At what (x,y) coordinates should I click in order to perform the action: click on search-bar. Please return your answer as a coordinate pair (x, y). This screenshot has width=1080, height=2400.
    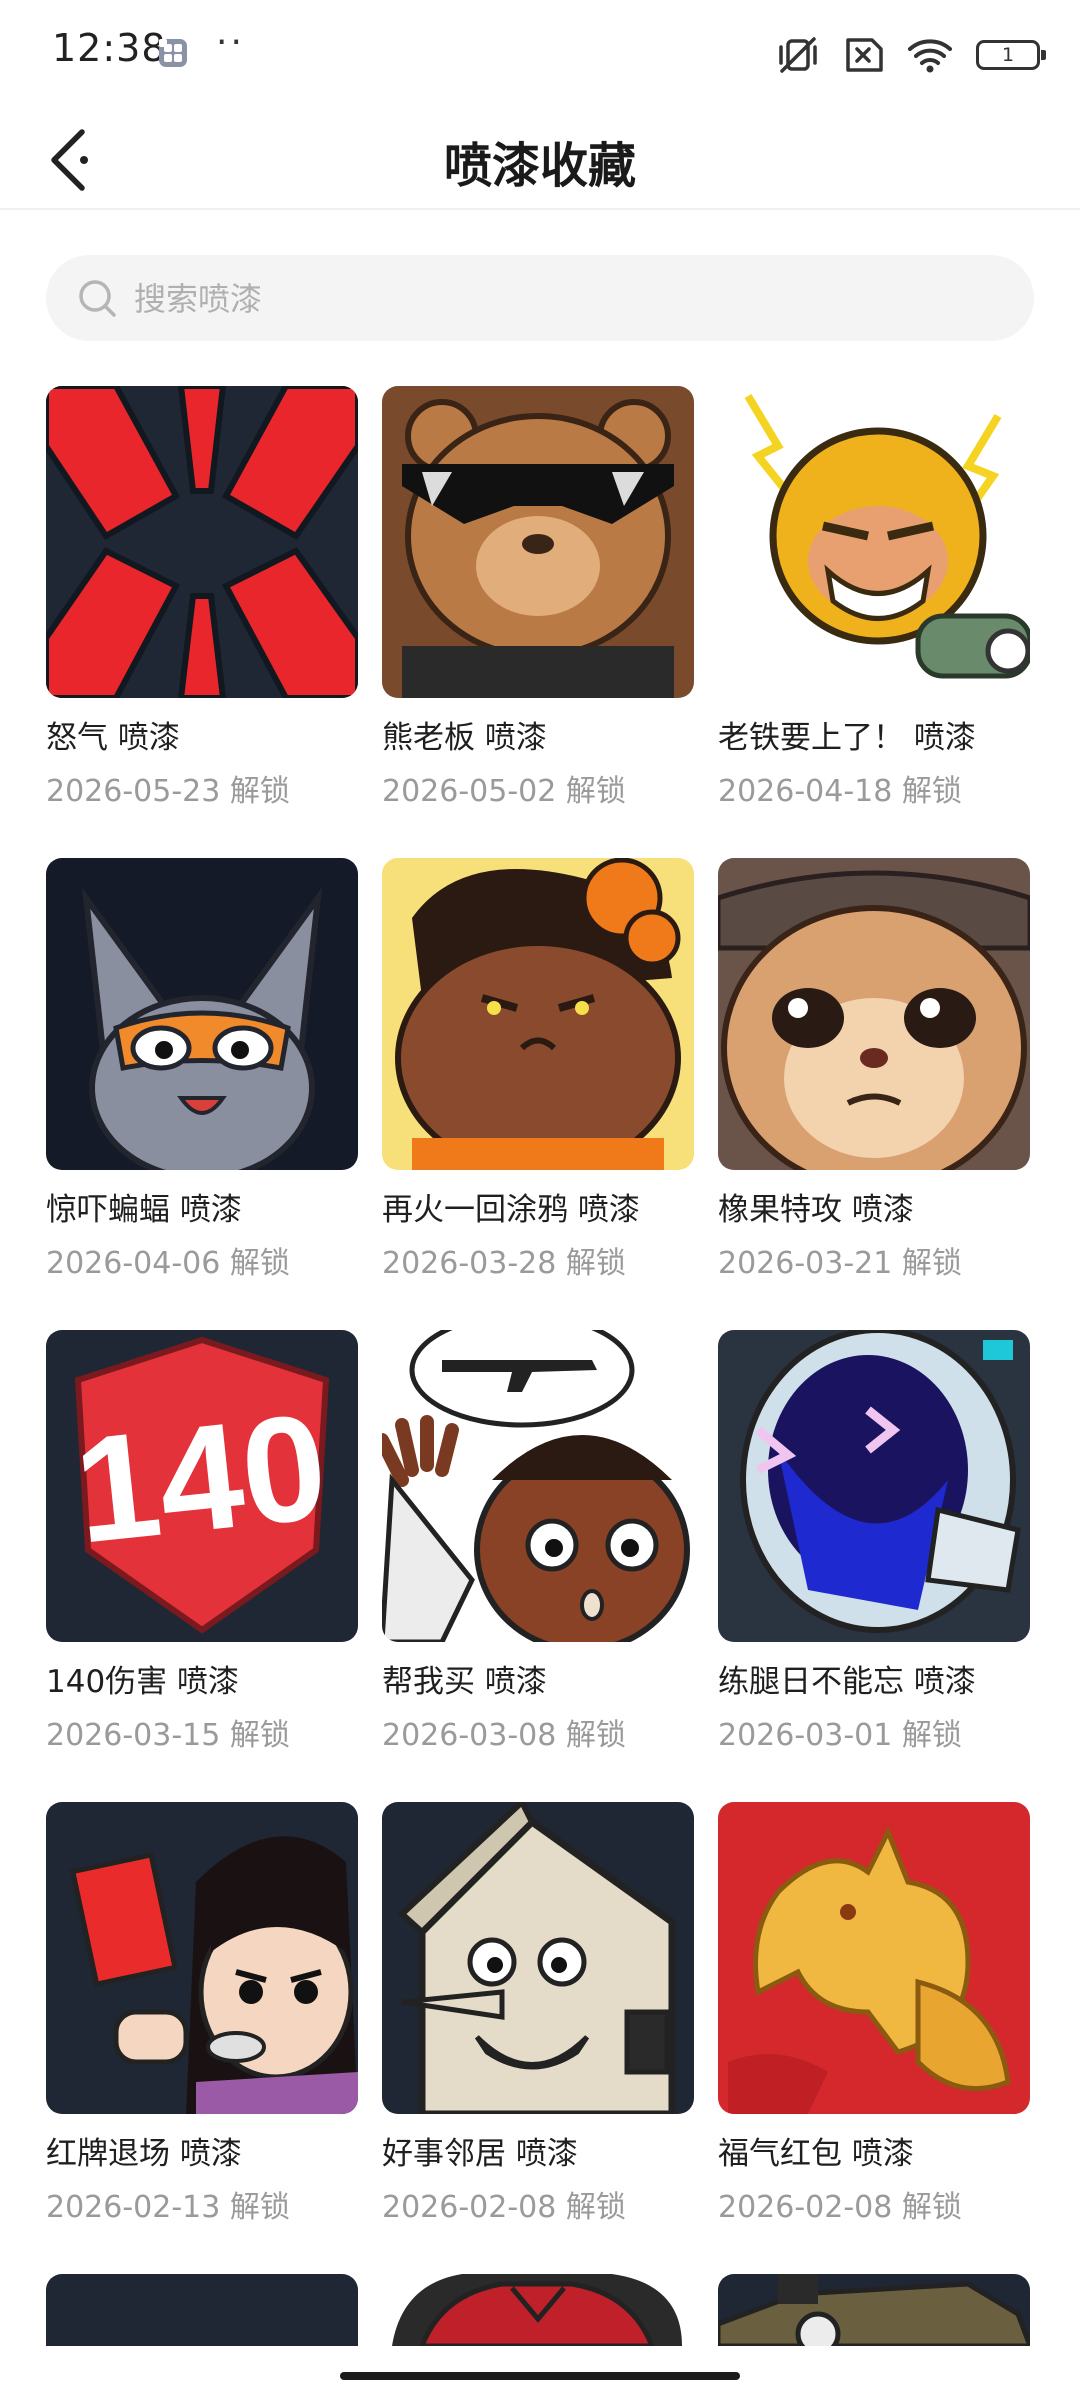
    Looking at the image, I should click on (540, 299).